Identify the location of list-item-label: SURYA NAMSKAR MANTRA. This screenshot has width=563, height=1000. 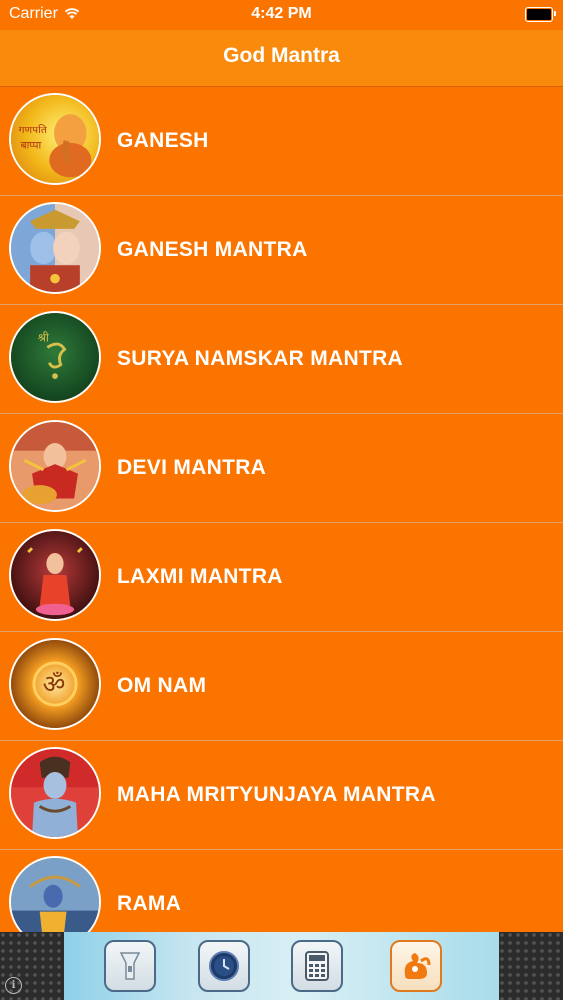
(260, 358).